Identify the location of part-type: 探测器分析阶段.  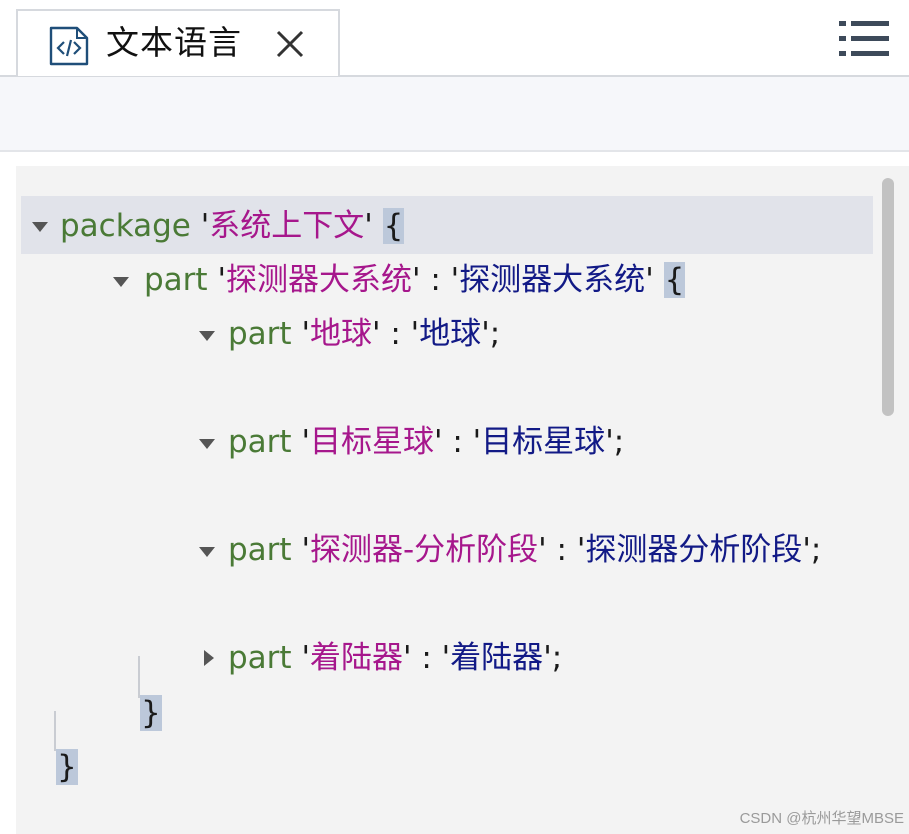
(694, 550).